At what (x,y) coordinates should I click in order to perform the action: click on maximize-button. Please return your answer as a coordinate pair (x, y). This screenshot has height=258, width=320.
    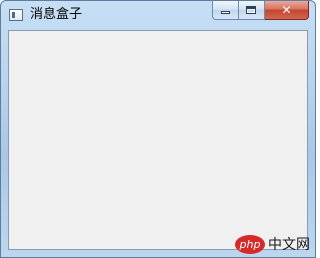
    Looking at the image, I should click on (252, 10).